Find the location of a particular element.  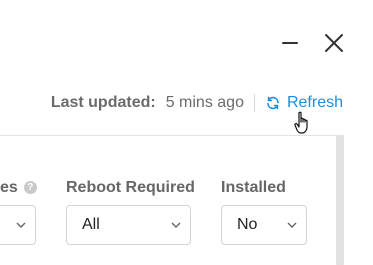

reboot-required-label: Reboot Required is located at coordinates (130, 187).